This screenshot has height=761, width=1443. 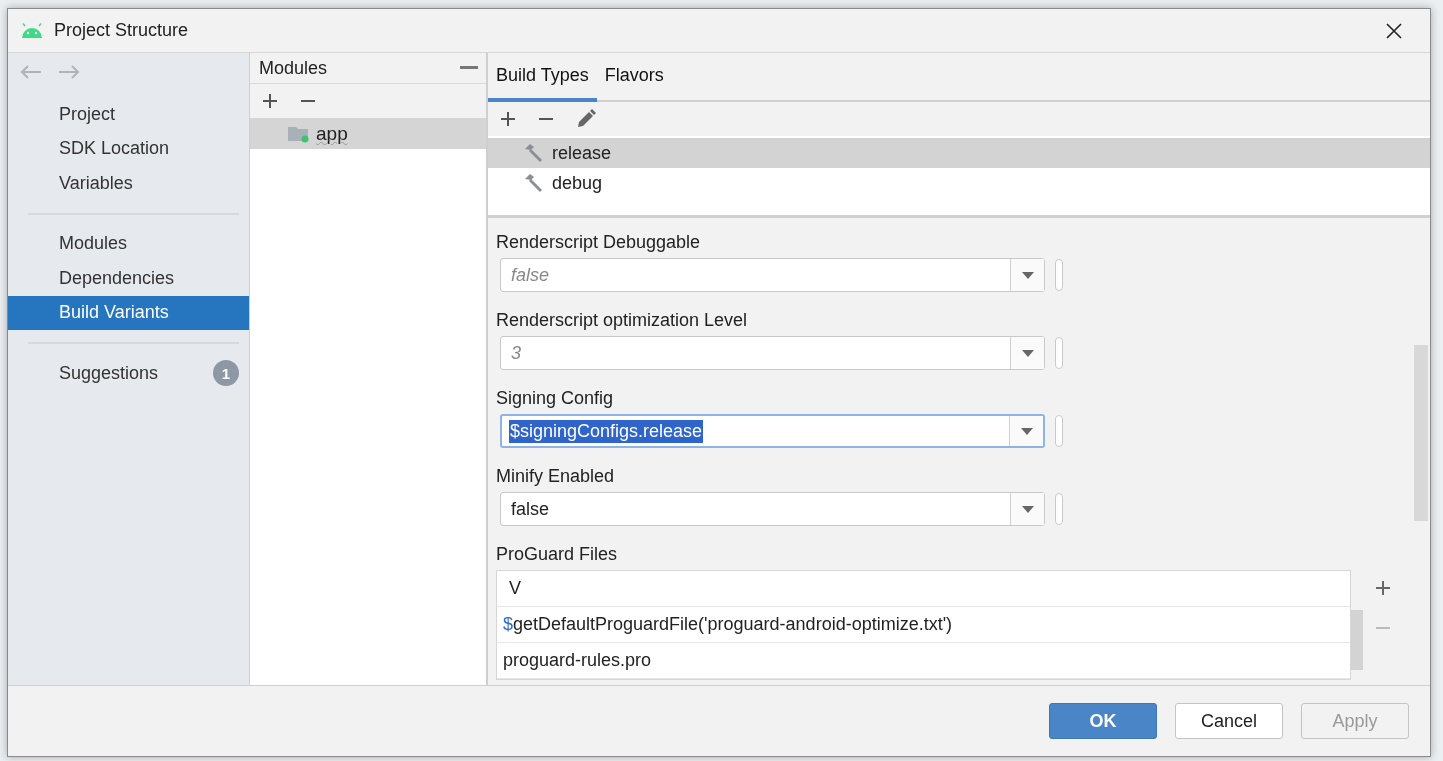 What do you see at coordinates (128, 373) in the screenshot?
I see `sidebar-item: Suggestions 1` at bounding box center [128, 373].